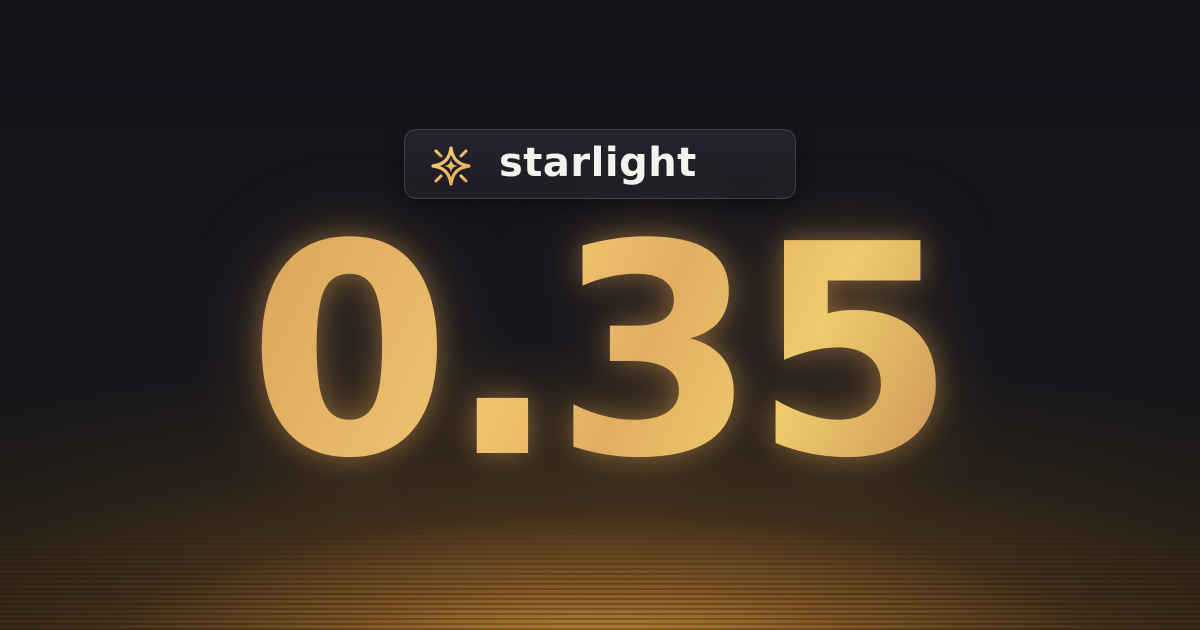 The width and height of the screenshot is (1200, 630). What do you see at coordinates (598, 163) in the screenshot?
I see `brand-name: starlight` at bounding box center [598, 163].